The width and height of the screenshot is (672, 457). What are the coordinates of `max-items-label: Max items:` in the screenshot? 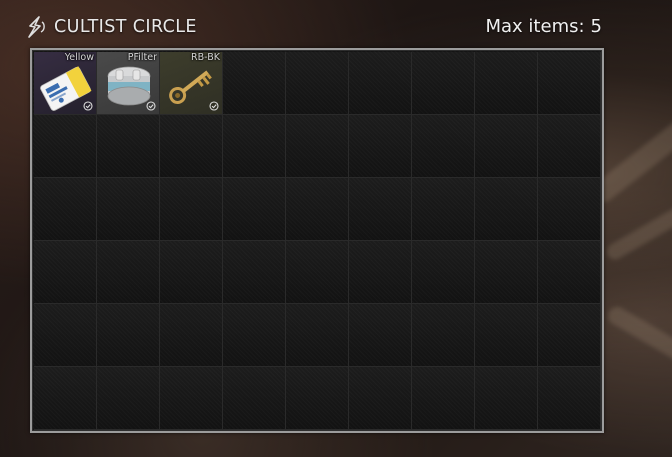 It's located at (535, 26).